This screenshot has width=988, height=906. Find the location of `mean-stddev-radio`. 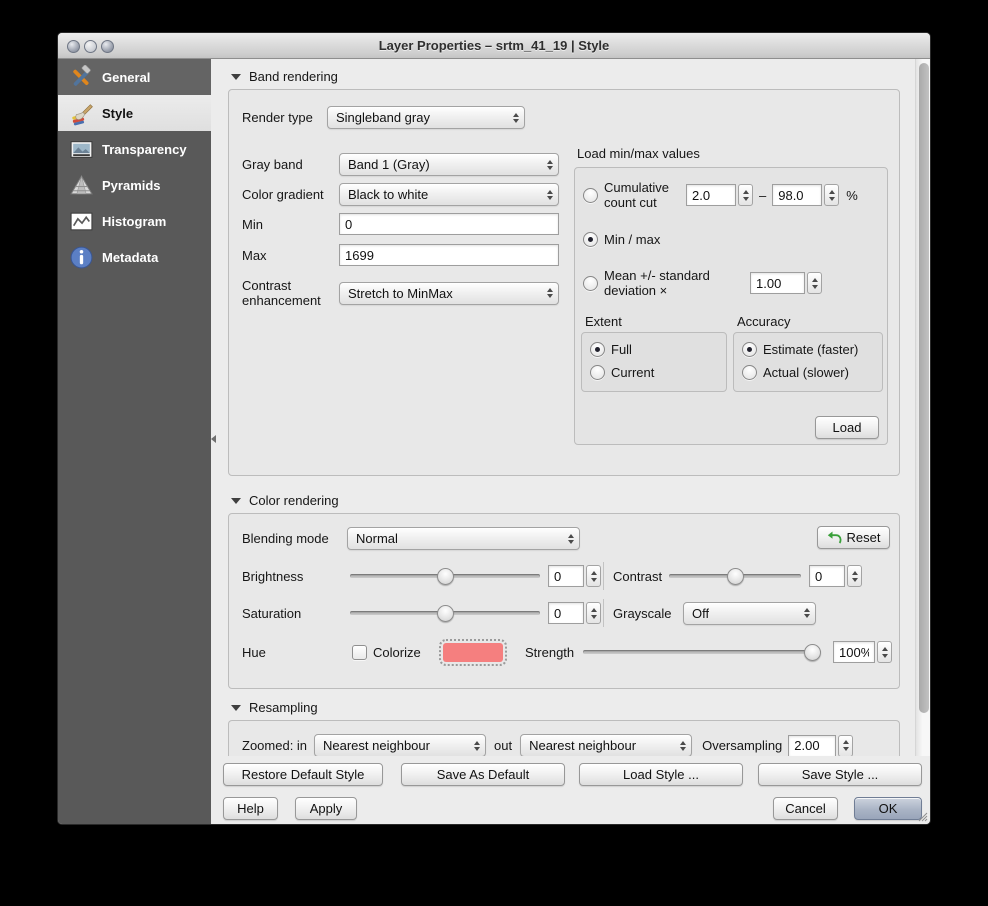

mean-stddev-radio is located at coordinates (590, 283).